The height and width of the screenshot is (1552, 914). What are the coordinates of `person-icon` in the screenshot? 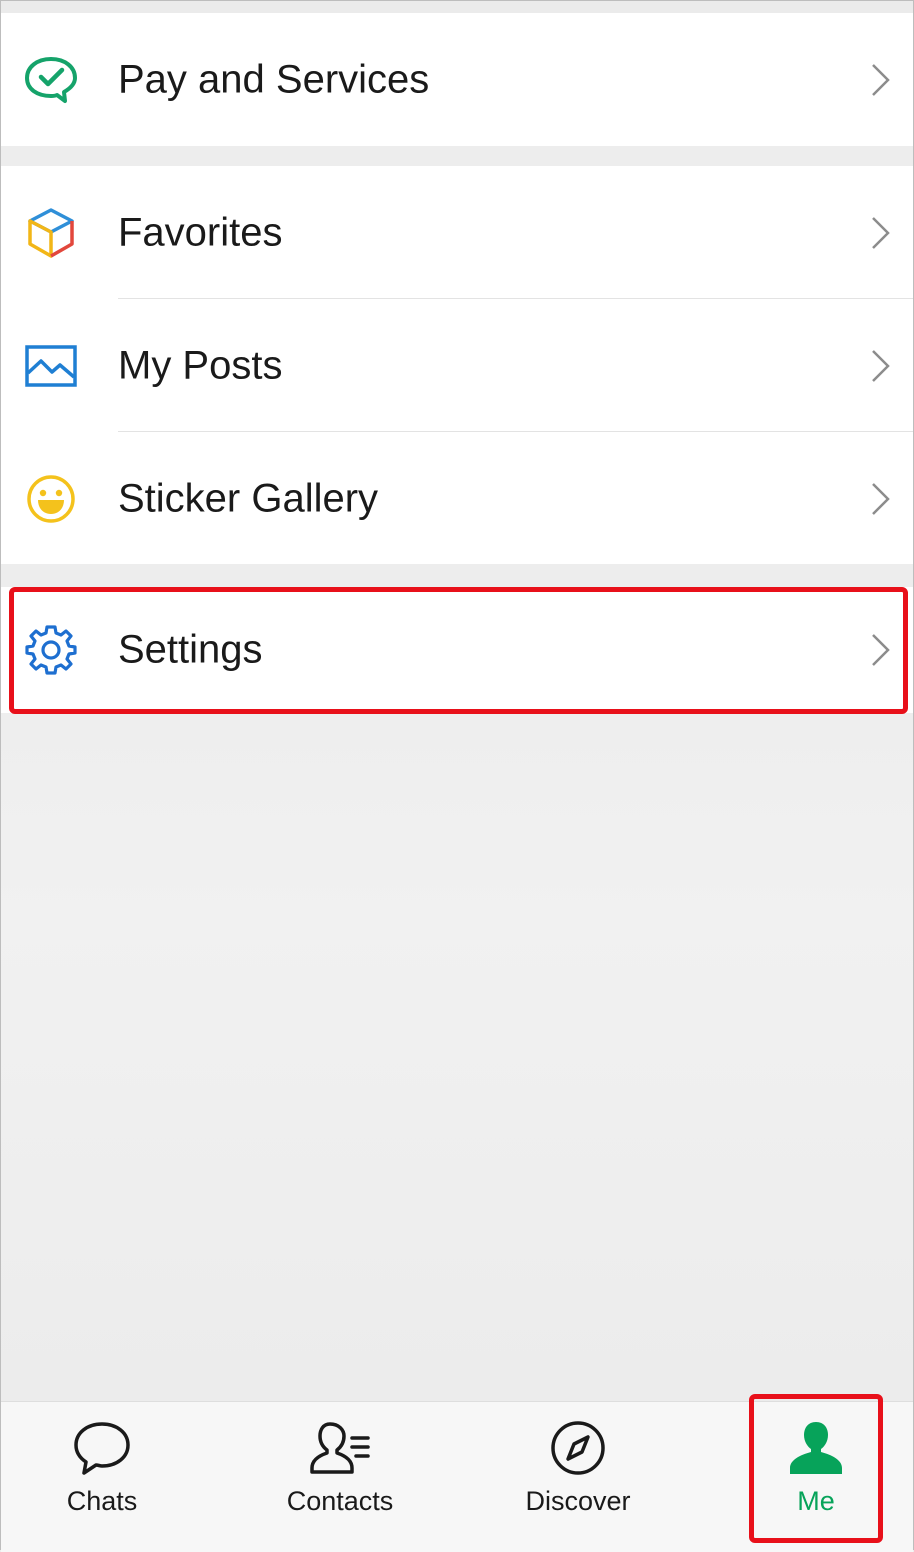 It's located at (816, 1448).